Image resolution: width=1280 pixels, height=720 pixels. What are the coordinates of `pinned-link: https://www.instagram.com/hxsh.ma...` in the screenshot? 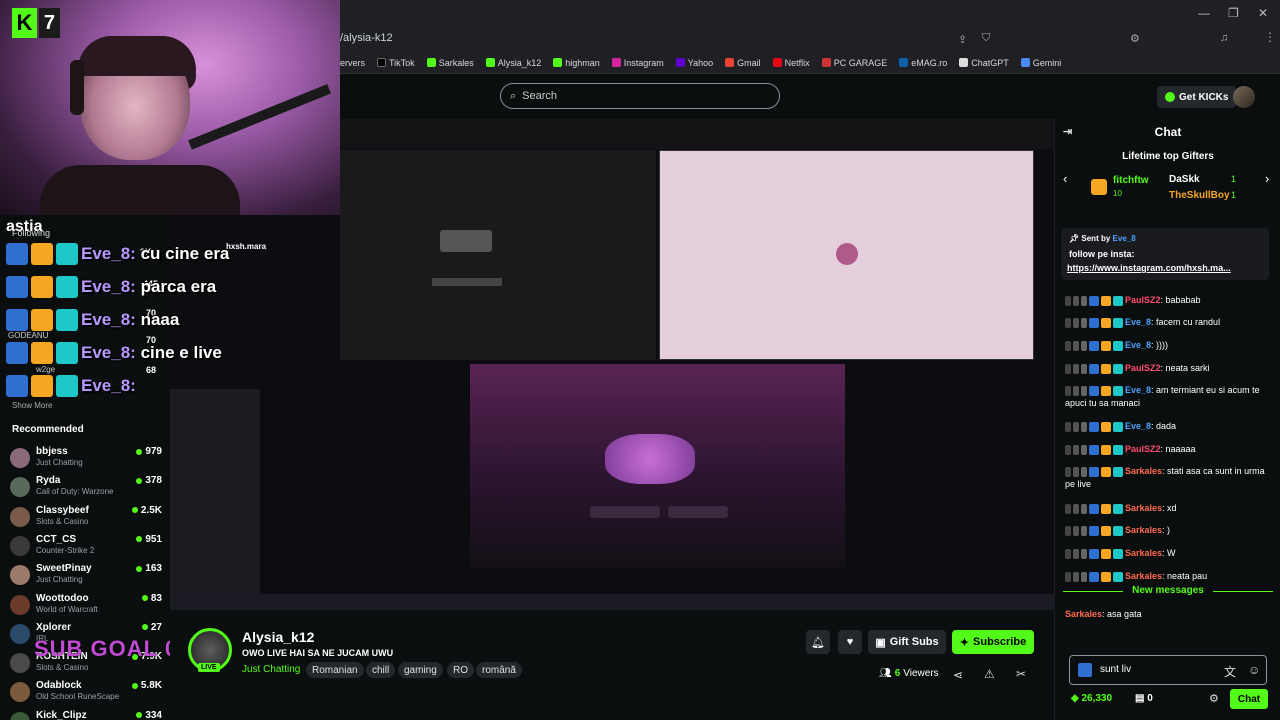 It's located at (1149, 268).